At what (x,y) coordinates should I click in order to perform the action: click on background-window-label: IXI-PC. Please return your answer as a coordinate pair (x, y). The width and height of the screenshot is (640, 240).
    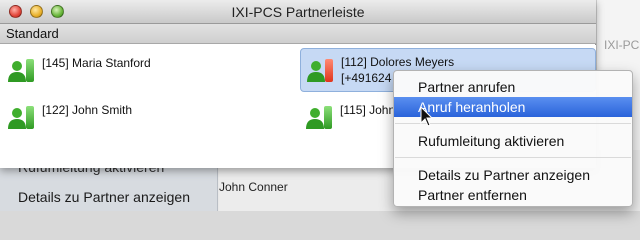
    Looking at the image, I should click on (622, 45).